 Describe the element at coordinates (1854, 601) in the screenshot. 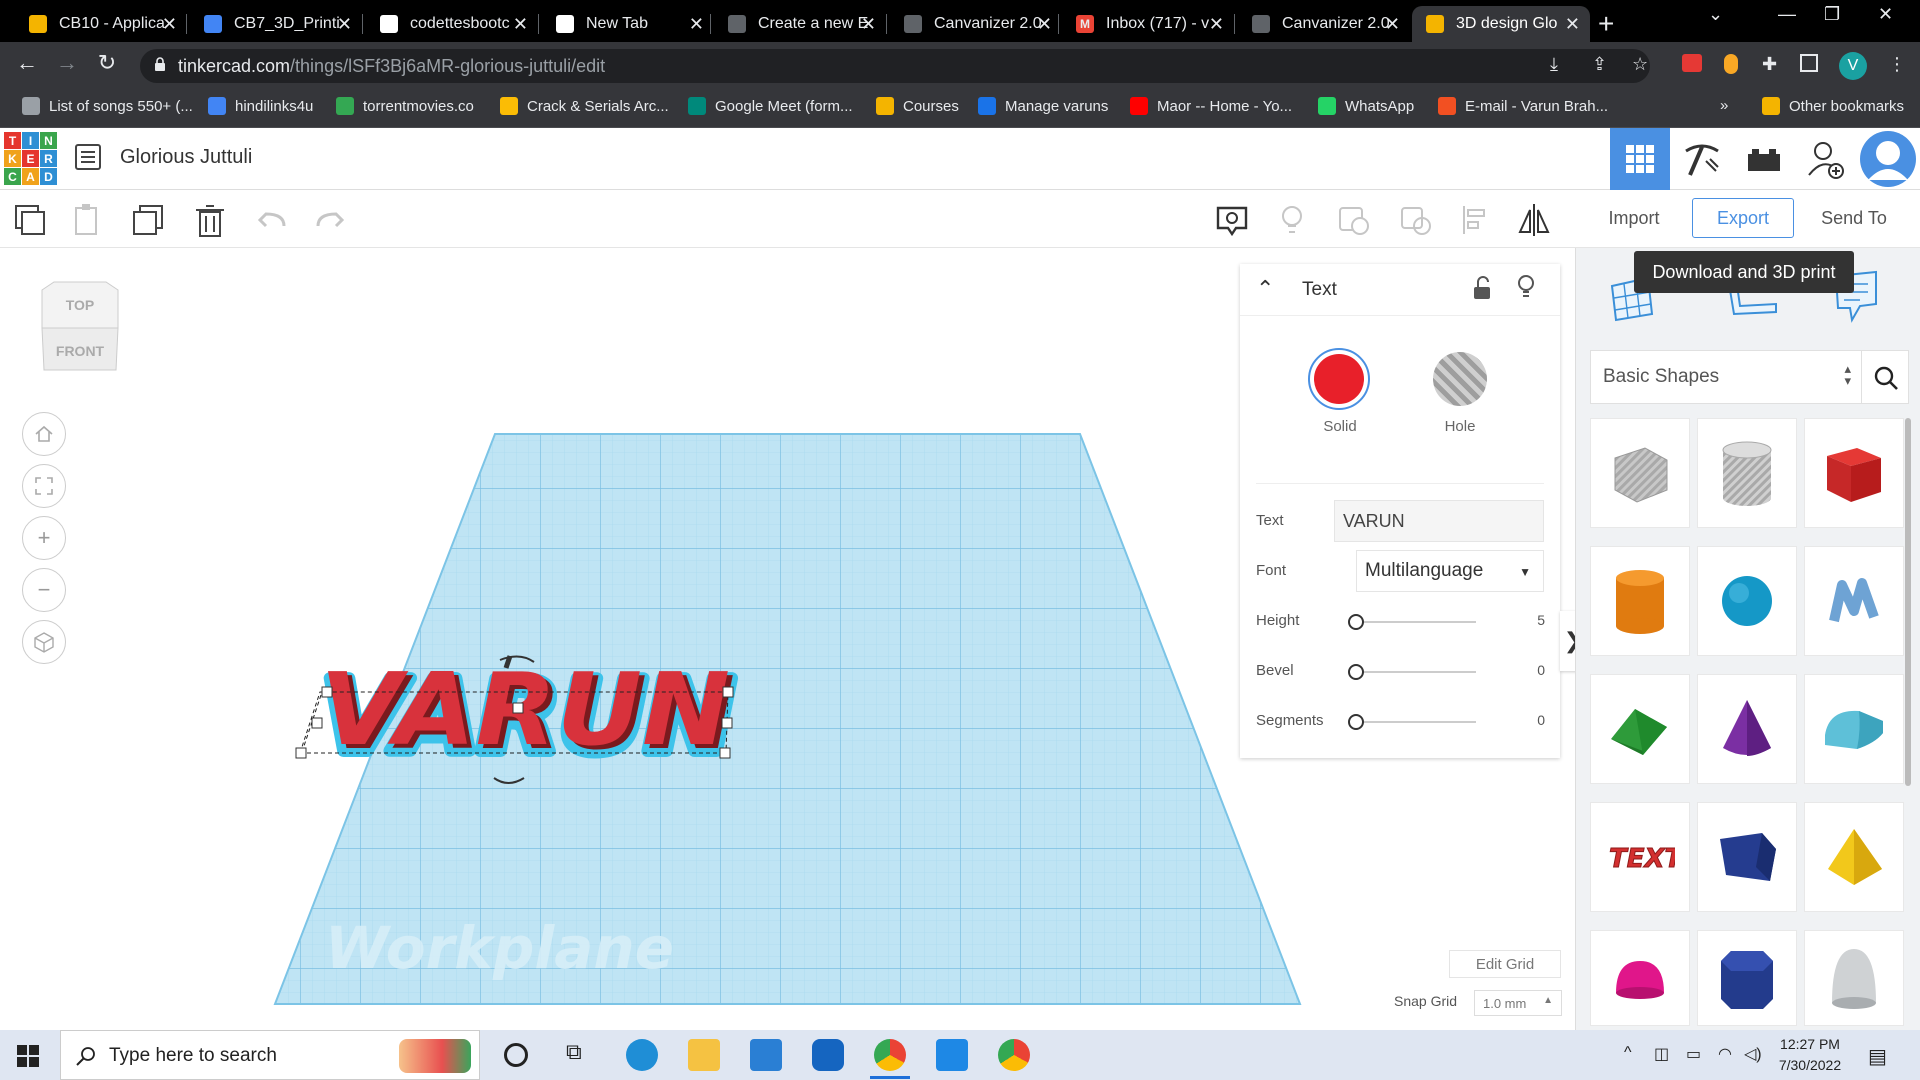

I see `shape-scribble` at that location.